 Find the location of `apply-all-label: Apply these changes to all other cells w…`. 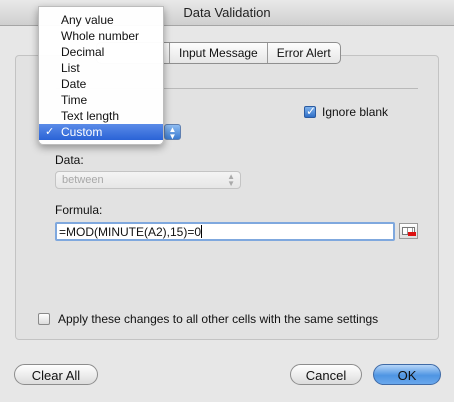

apply-all-label: Apply these changes to all other cells w… is located at coordinates (218, 319).